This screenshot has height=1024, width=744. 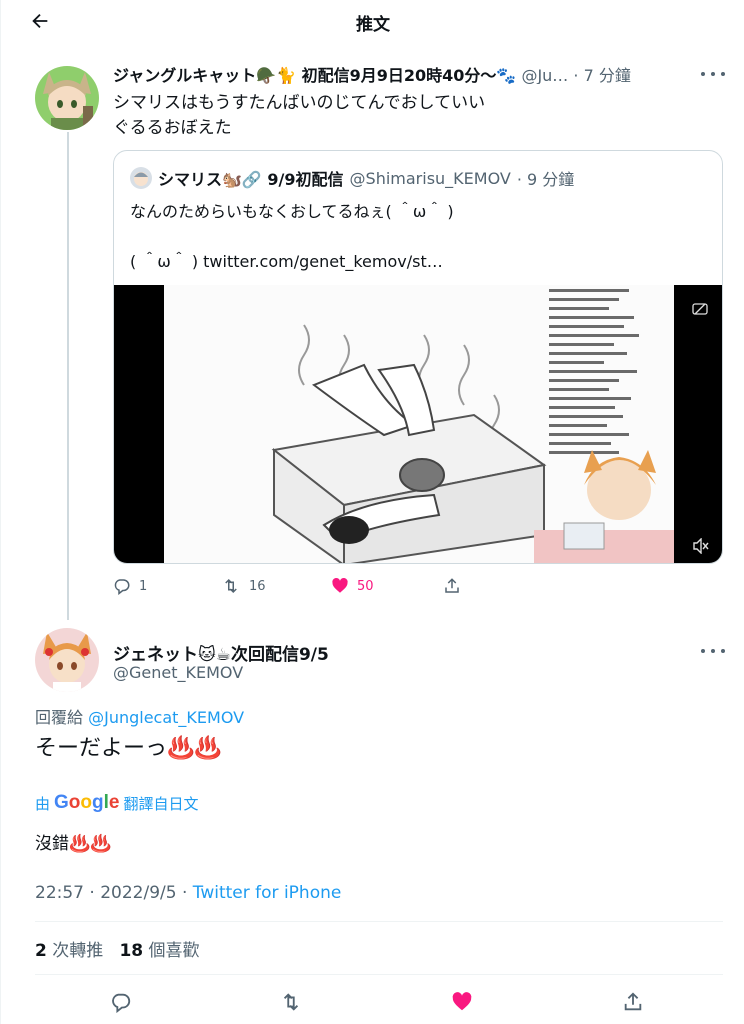 I want to click on retweets-stat: 2 次轉推, so click(x=69, y=951).